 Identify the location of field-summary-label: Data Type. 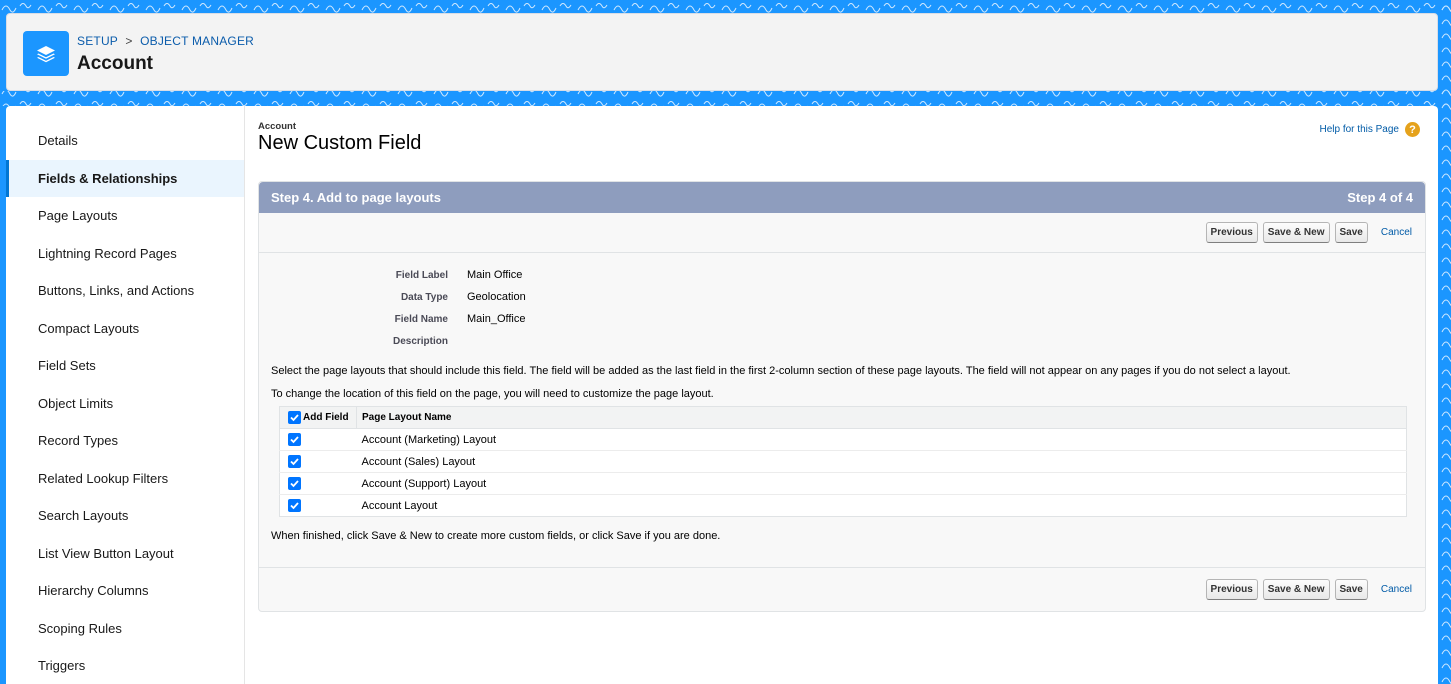
(424, 297).